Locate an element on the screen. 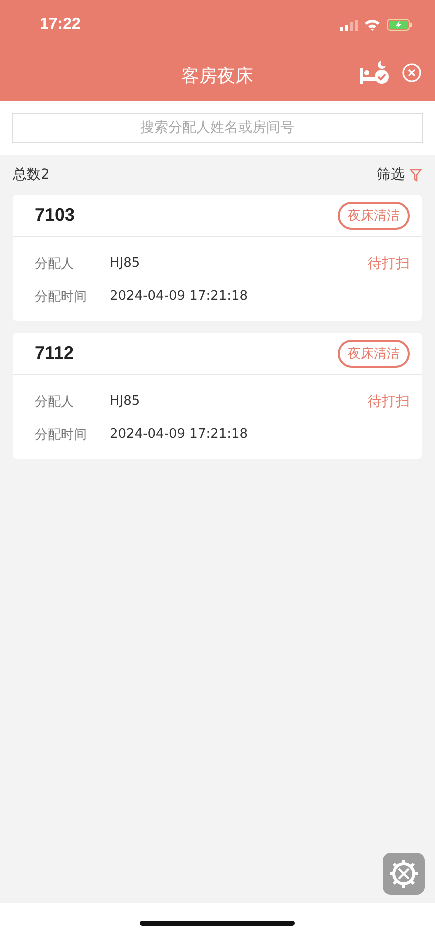 The width and height of the screenshot is (435, 943). signal-icon is located at coordinates (349, 25).